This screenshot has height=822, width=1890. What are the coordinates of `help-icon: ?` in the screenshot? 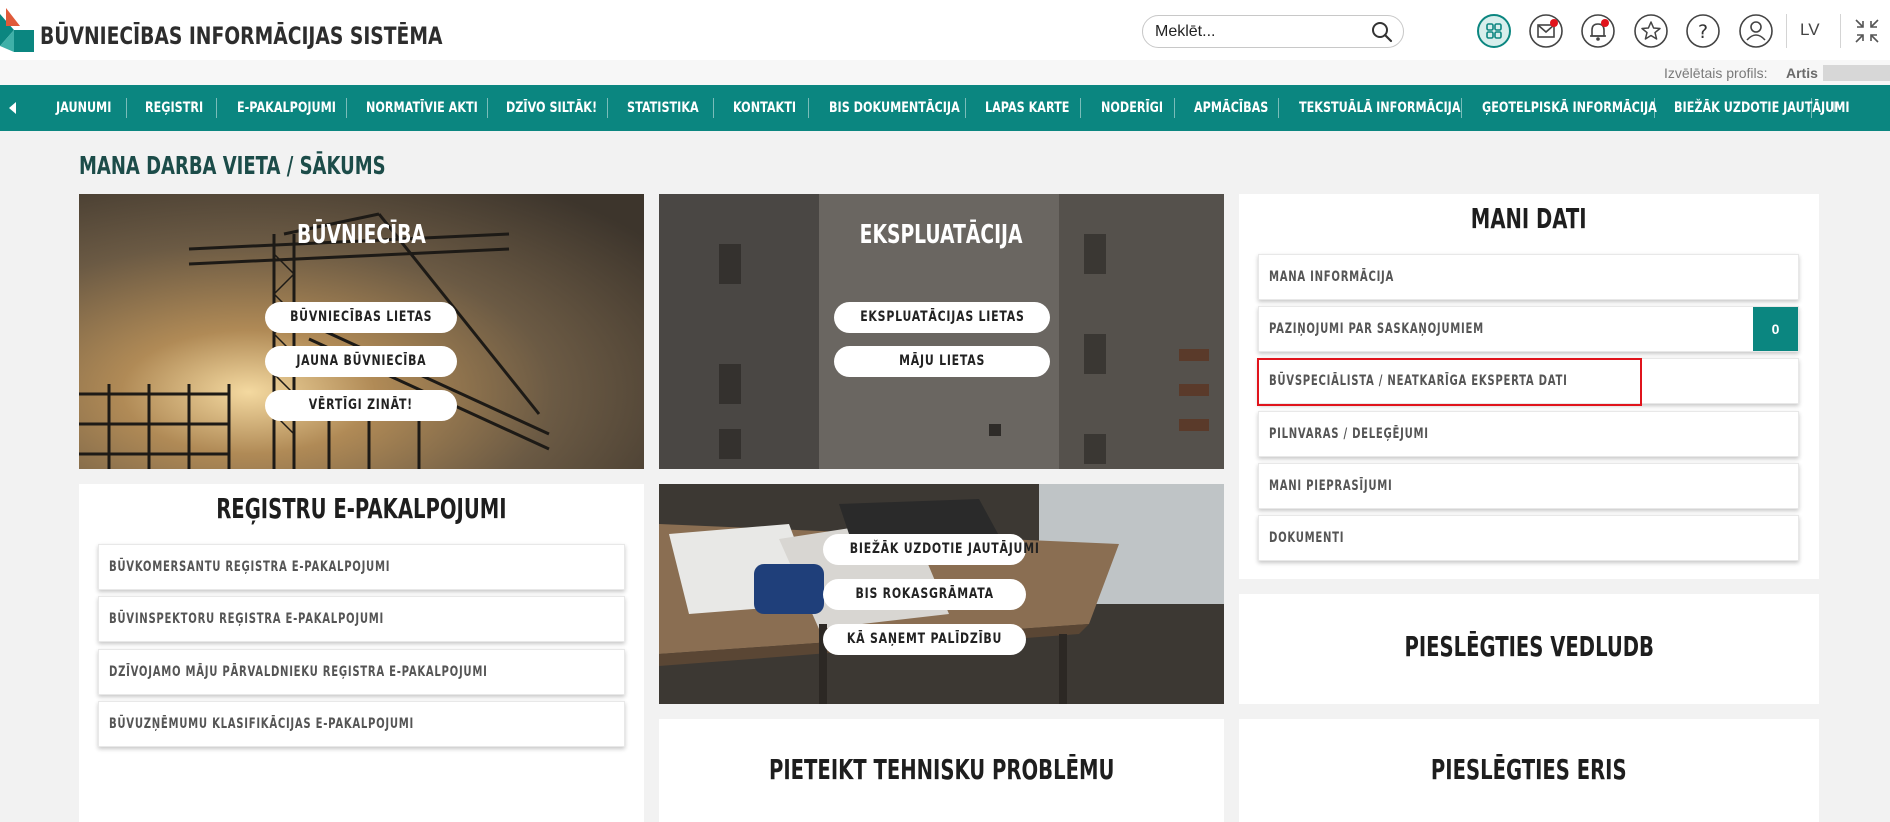 It's located at (1703, 31).